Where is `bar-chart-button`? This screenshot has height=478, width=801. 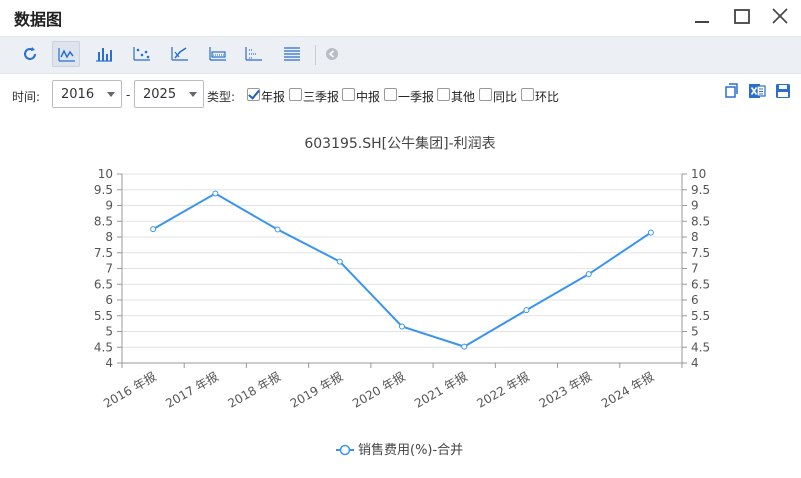 bar-chart-button is located at coordinates (104, 54).